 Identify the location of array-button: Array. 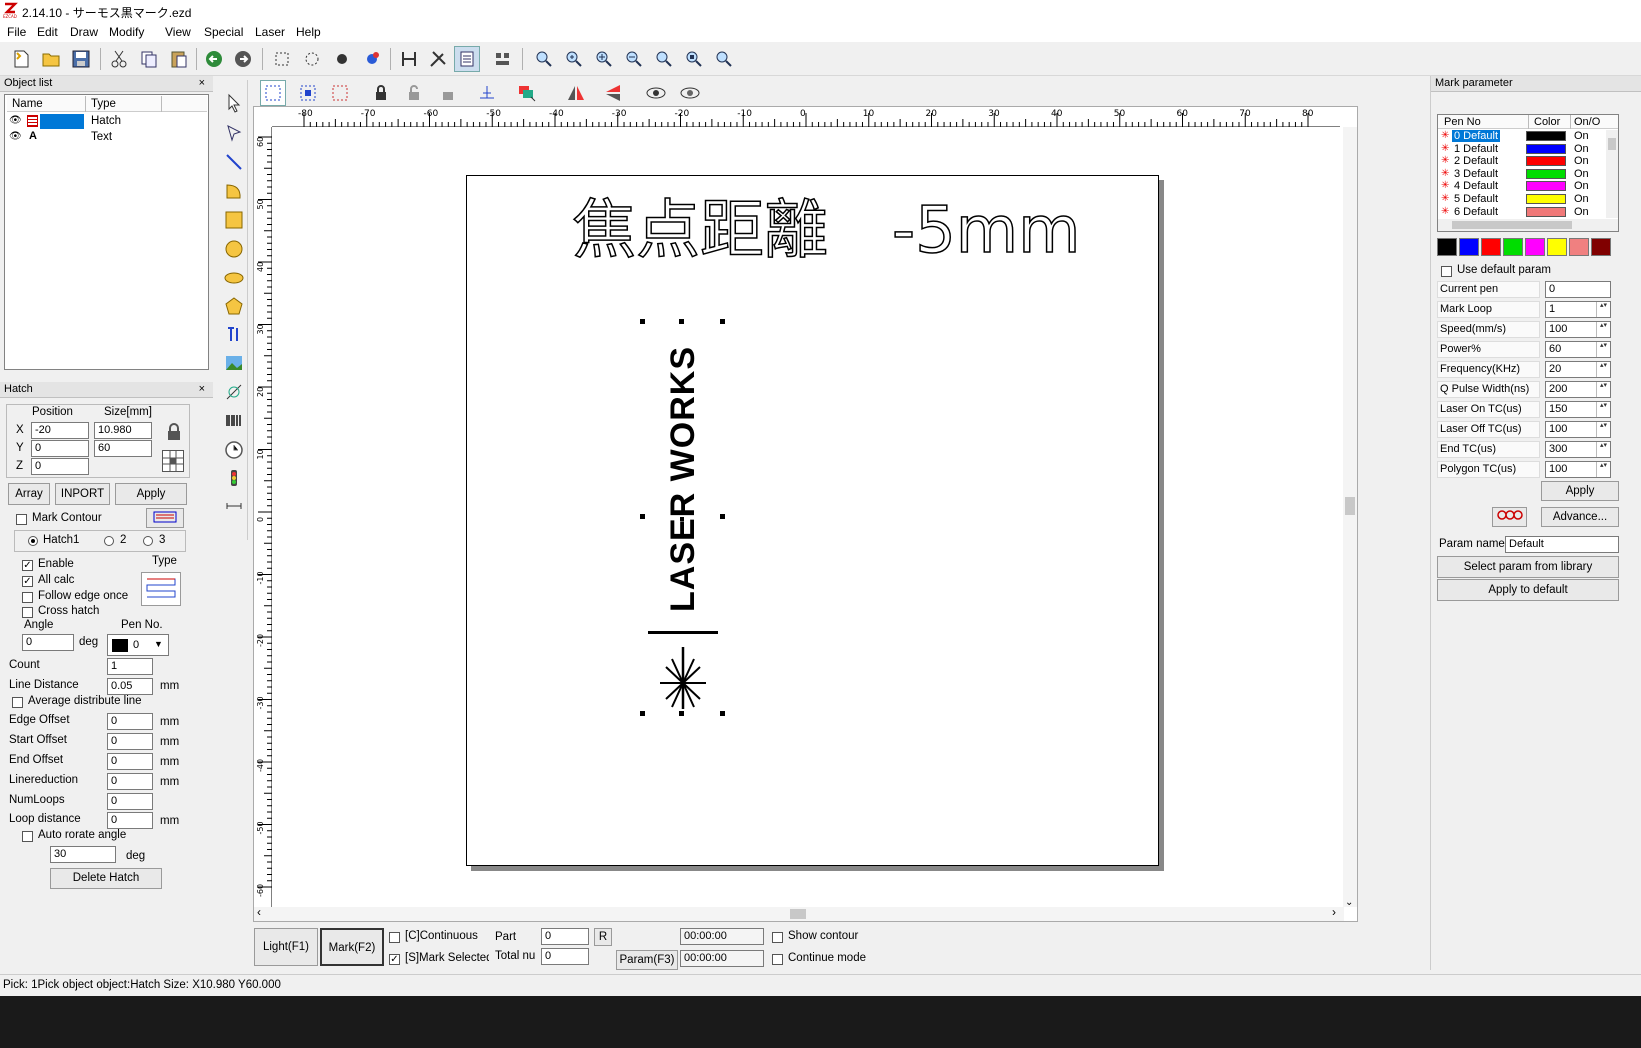
(29, 494).